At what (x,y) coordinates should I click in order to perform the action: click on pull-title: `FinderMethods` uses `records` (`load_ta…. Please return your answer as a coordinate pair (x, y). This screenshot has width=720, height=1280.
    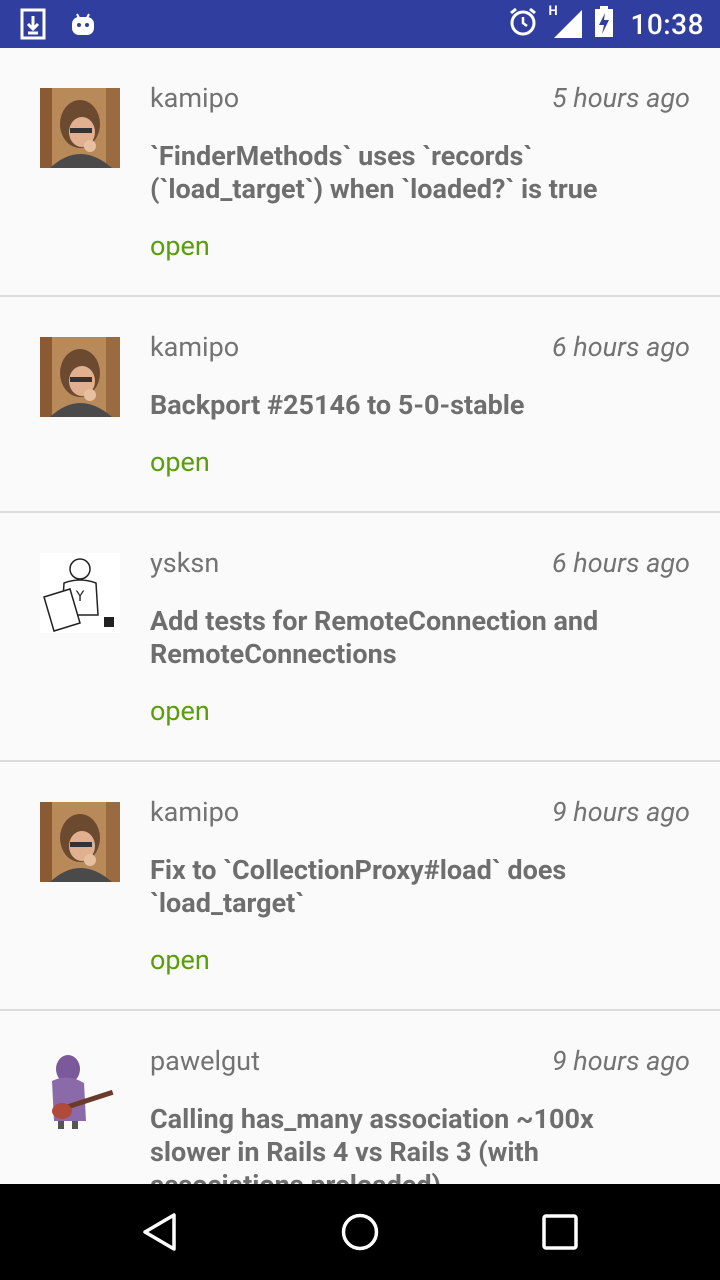
    Looking at the image, I should click on (374, 172).